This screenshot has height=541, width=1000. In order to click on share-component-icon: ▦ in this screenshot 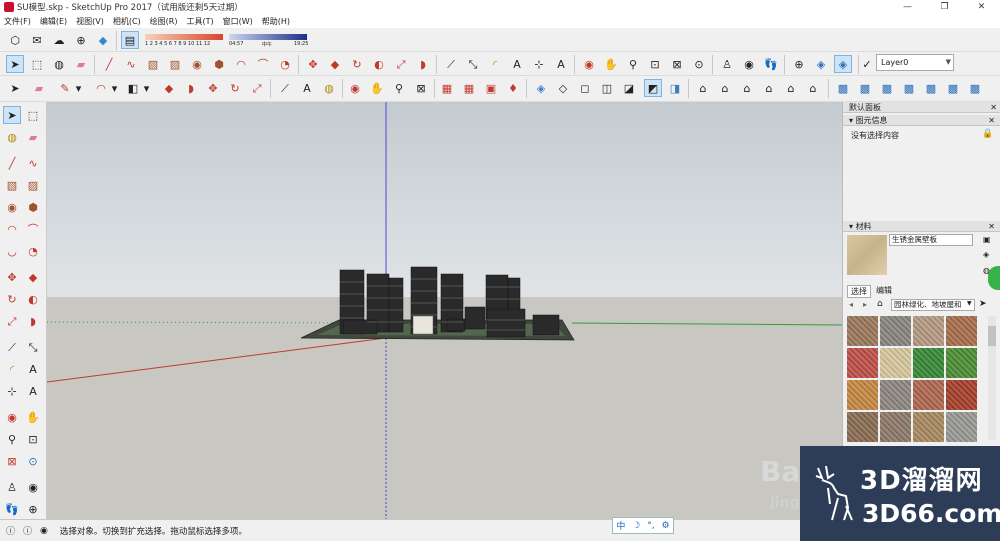, I will do `click(469, 88)`.